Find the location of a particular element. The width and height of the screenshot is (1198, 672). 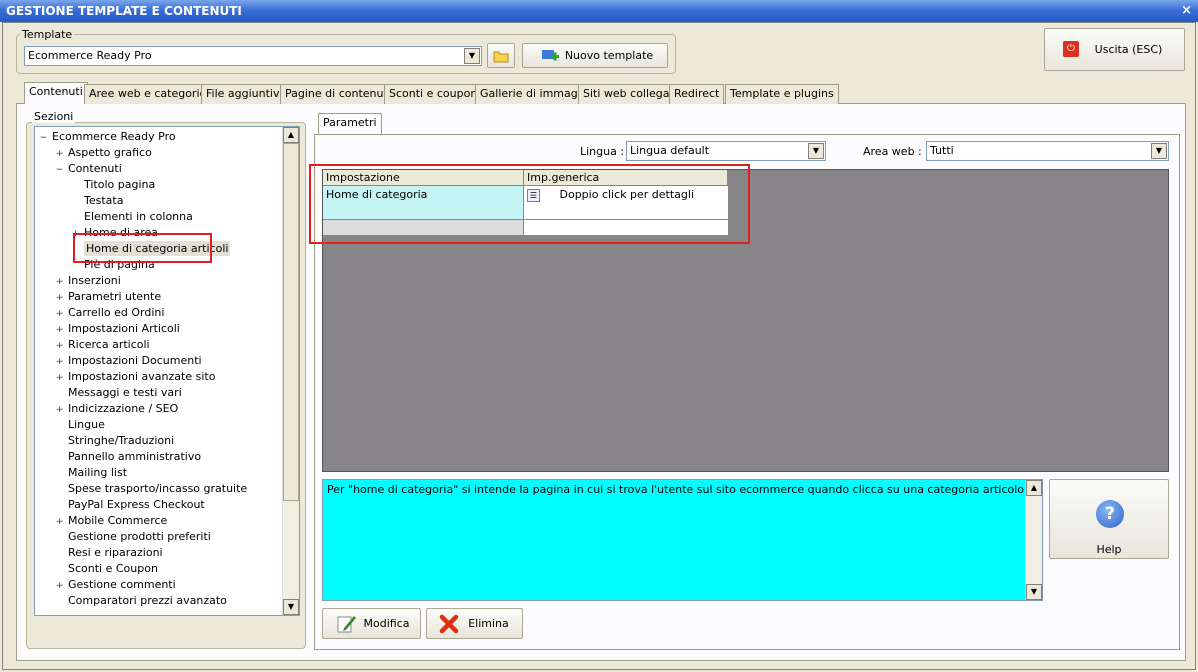

tree-item: + Parametri utente is located at coordinates (108, 297).